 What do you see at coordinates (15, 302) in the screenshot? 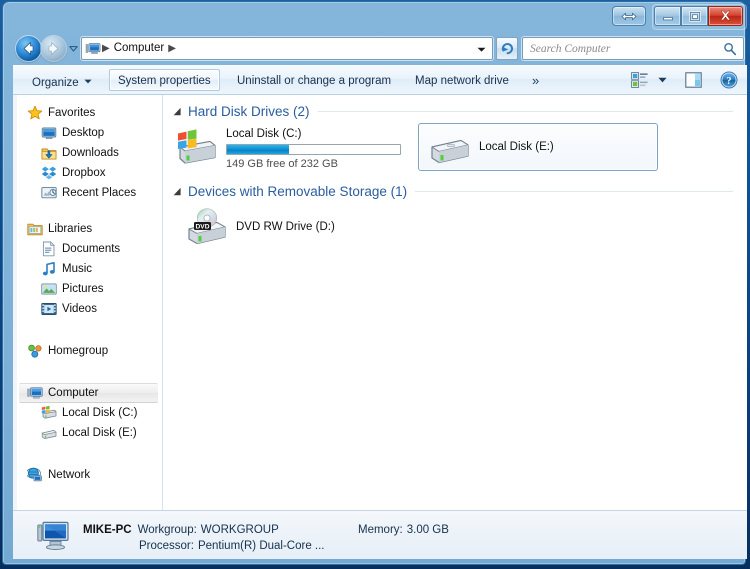
I see `navigation-scroll-track` at bounding box center [15, 302].